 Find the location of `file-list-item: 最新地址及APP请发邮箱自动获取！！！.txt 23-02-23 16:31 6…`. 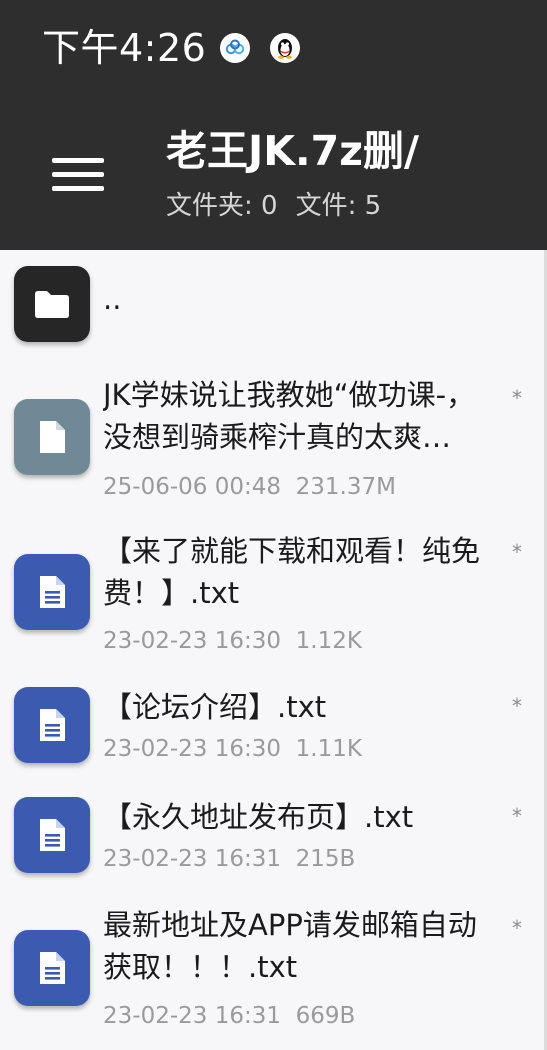

file-list-item: 最新地址及APP请发邮箱自动获取！！！.txt 23-02-23 16:31 6… is located at coordinates (270, 970).